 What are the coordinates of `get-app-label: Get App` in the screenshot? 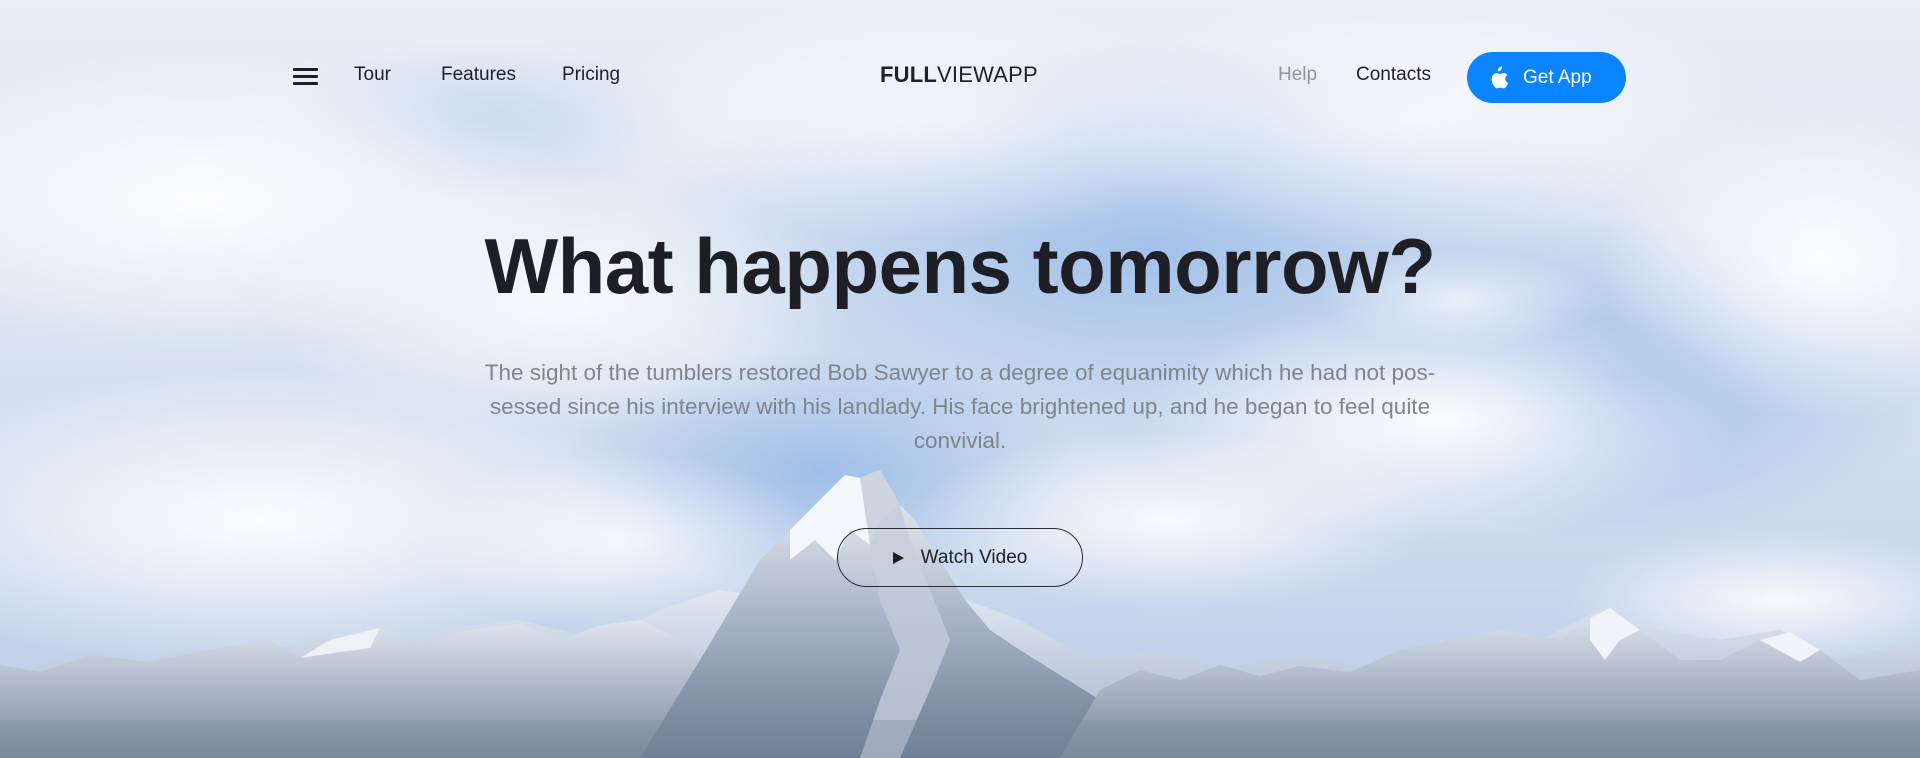 It's located at (1557, 77).